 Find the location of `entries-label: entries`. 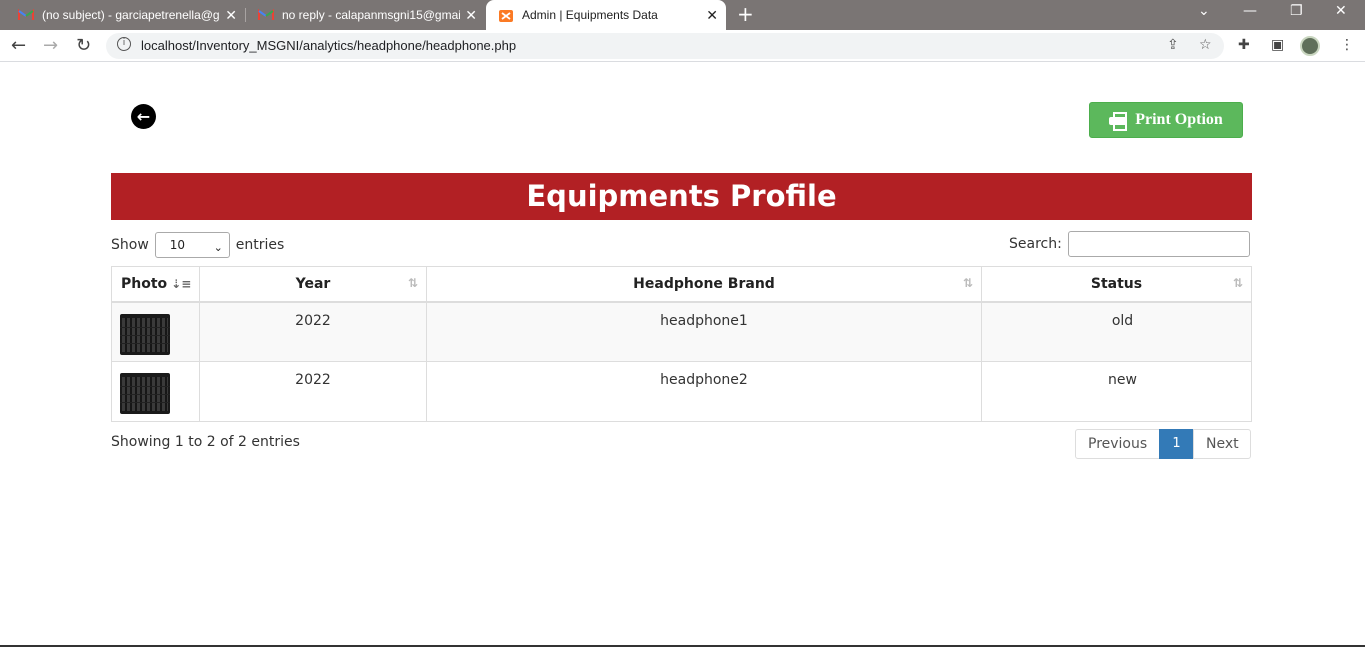

entries-label: entries is located at coordinates (260, 245).